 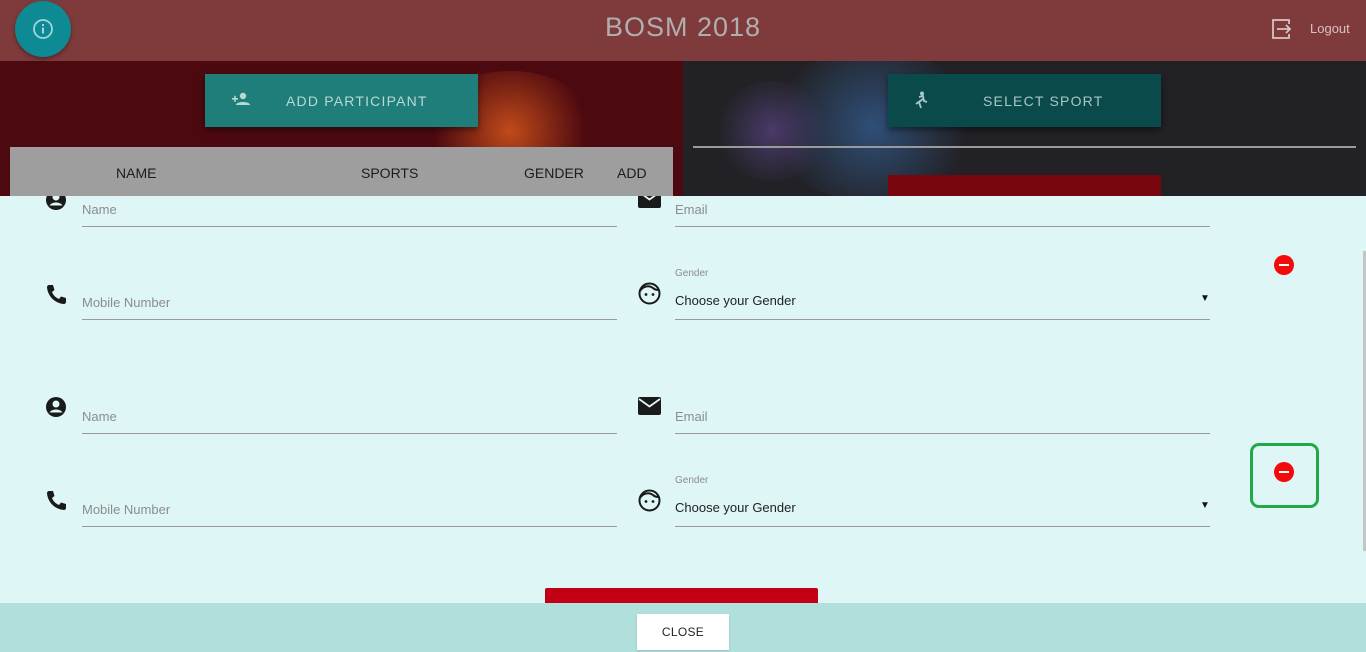 What do you see at coordinates (1284, 475) in the screenshot?
I see `highlight-box` at bounding box center [1284, 475].